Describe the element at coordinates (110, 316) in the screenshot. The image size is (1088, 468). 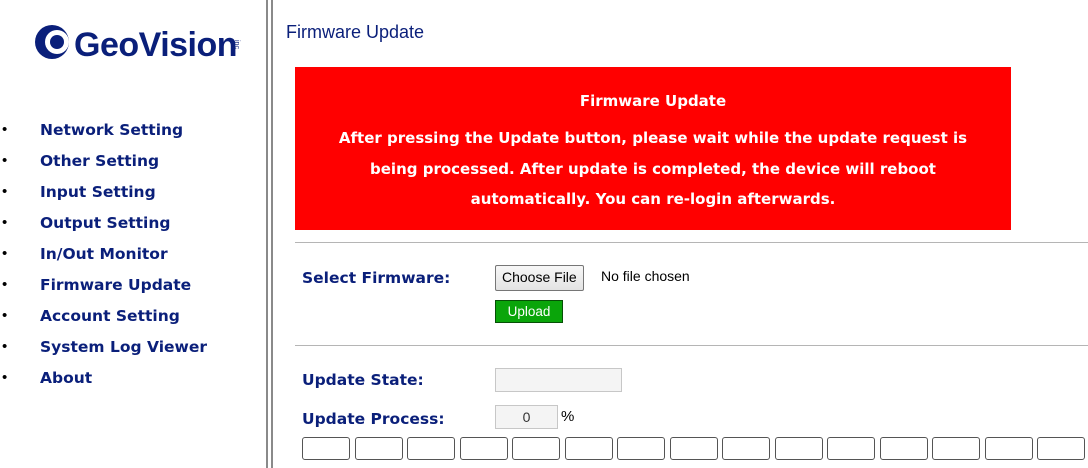
I see `sidebar-item-label: Account Setting` at that location.